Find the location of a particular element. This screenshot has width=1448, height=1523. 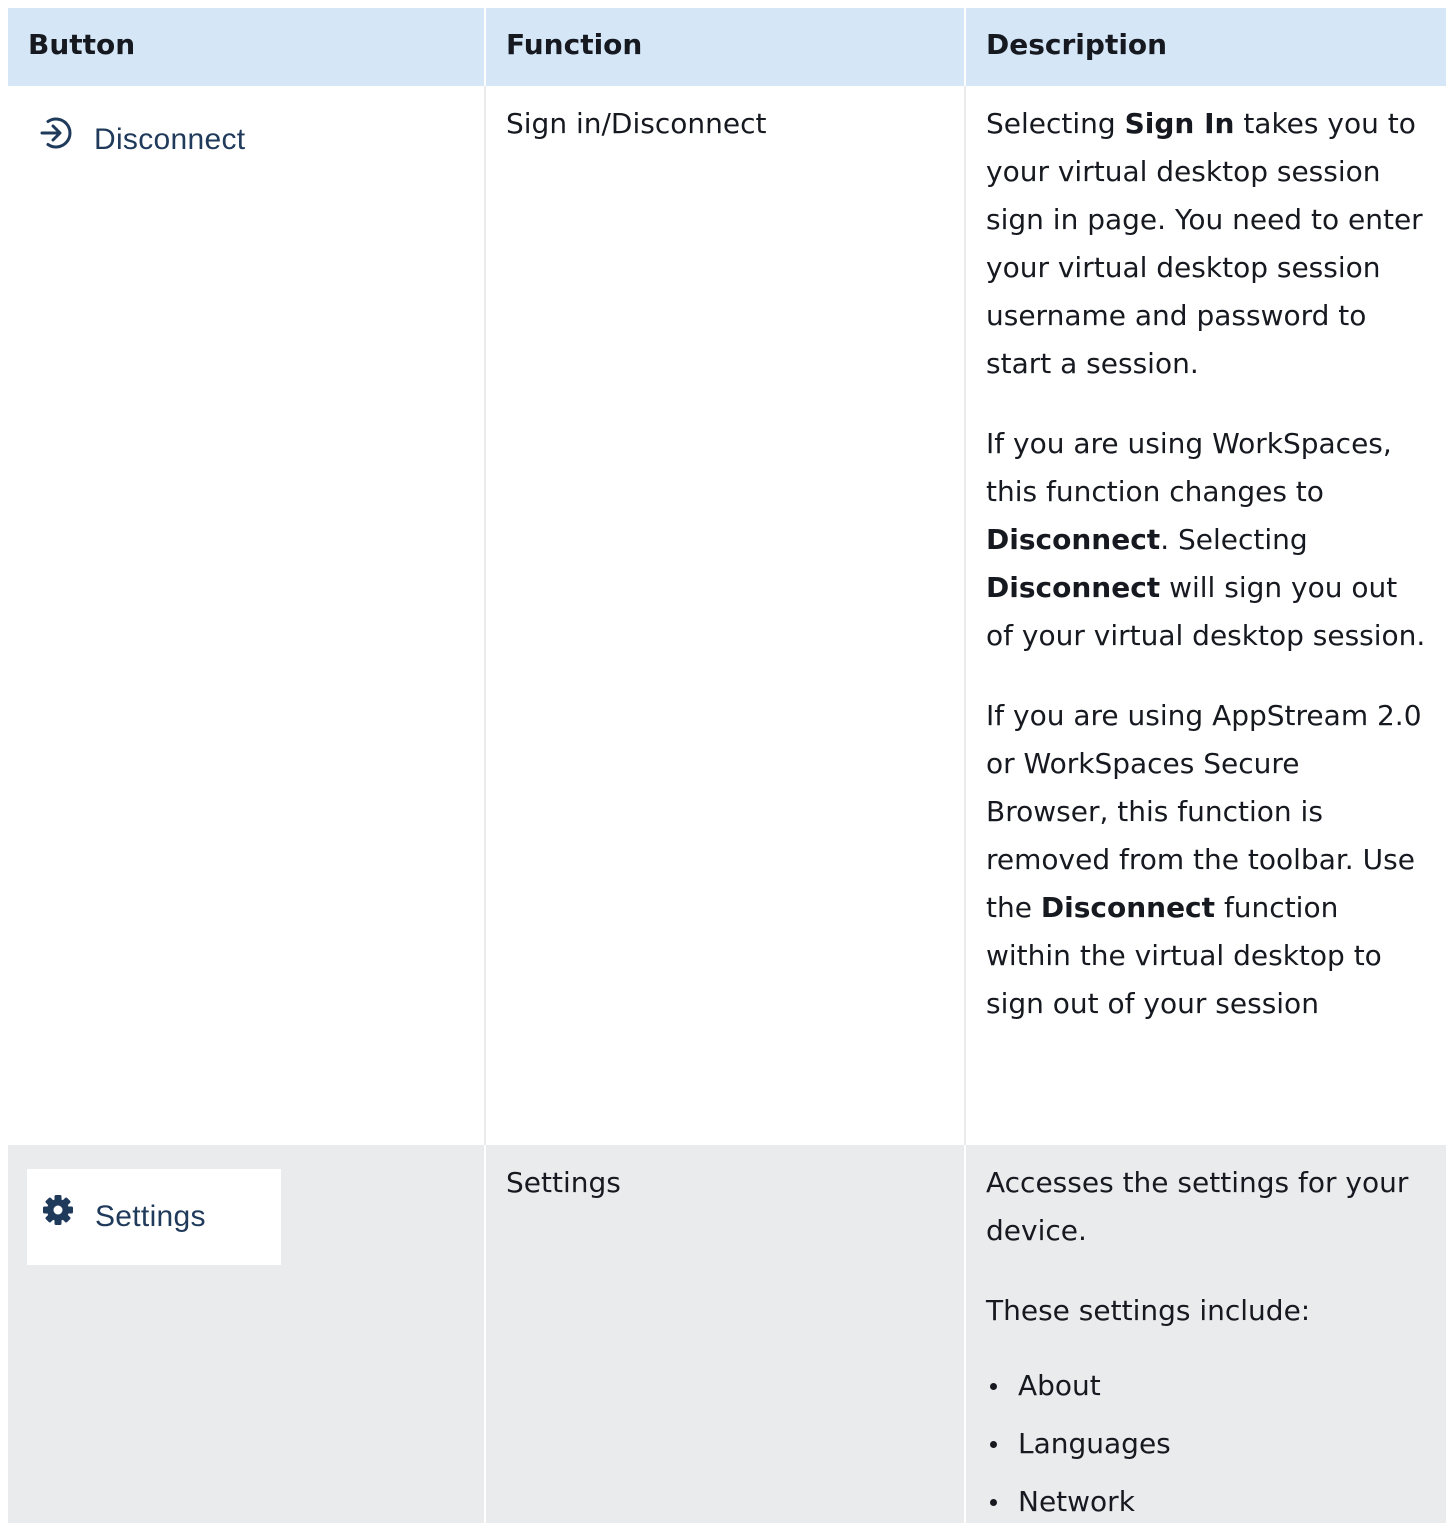

settings-button-label: Settings is located at coordinates (150, 1216).